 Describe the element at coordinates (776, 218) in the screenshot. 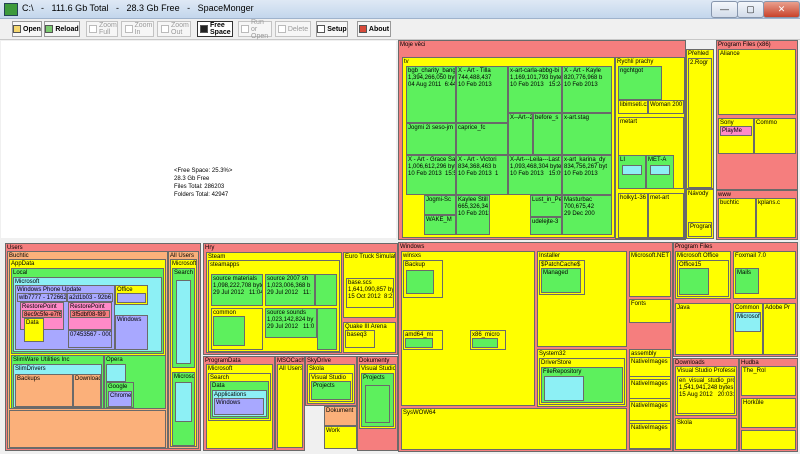

I see `folder-kplans: kplans.c` at that location.